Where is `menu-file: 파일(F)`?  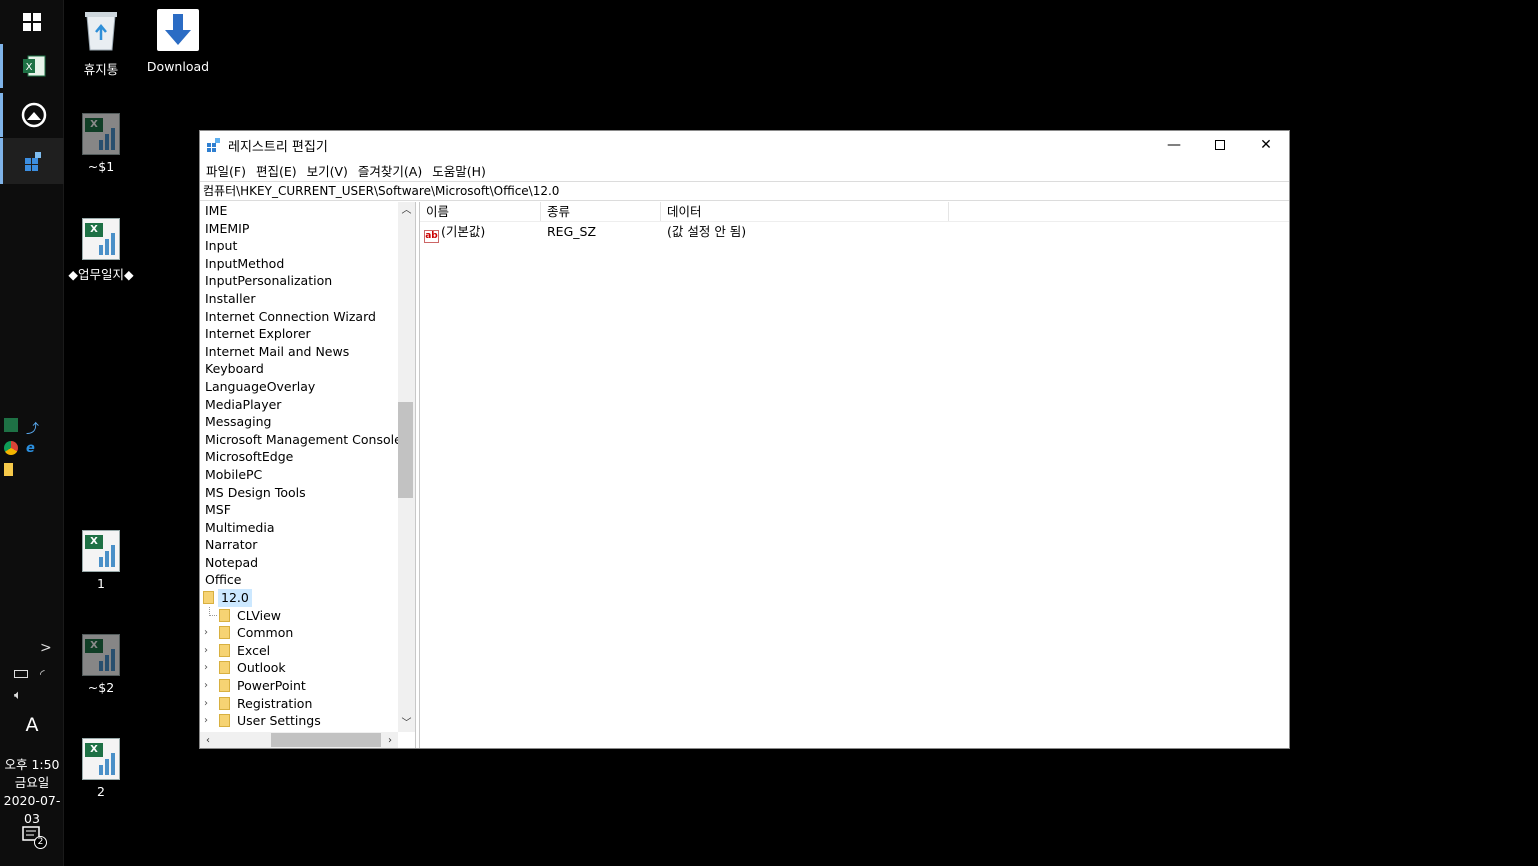 menu-file: 파일(F) is located at coordinates (226, 170).